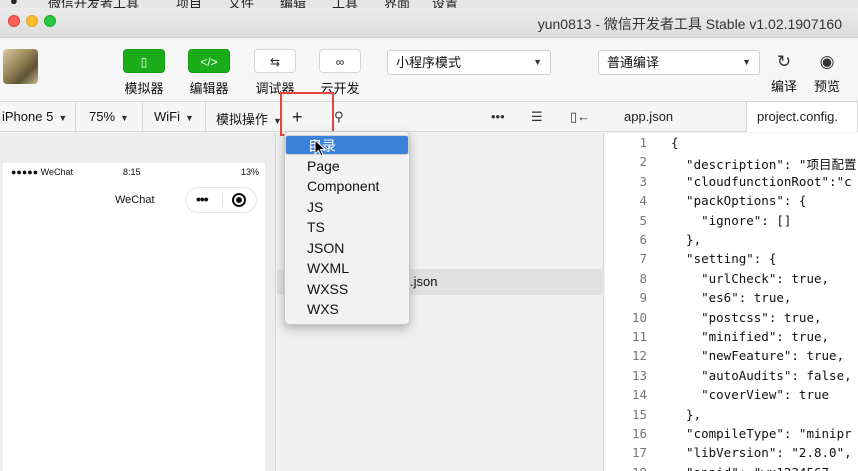 The image size is (858, 471). What do you see at coordinates (686, 414) in the screenshot?
I see `code-line: },` at bounding box center [686, 414].